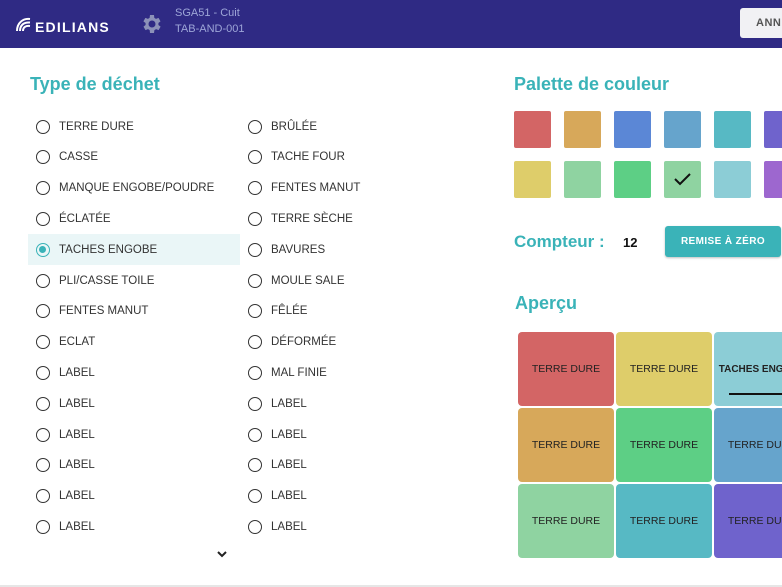 This screenshot has height=587, width=782. Describe the element at coordinates (222, 554) in the screenshot. I see `chevron-down-icon` at that location.